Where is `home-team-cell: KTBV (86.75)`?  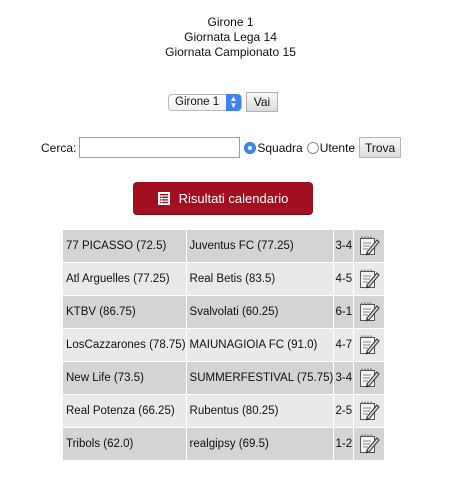 home-team-cell: KTBV (86.75) is located at coordinates (124, 312).